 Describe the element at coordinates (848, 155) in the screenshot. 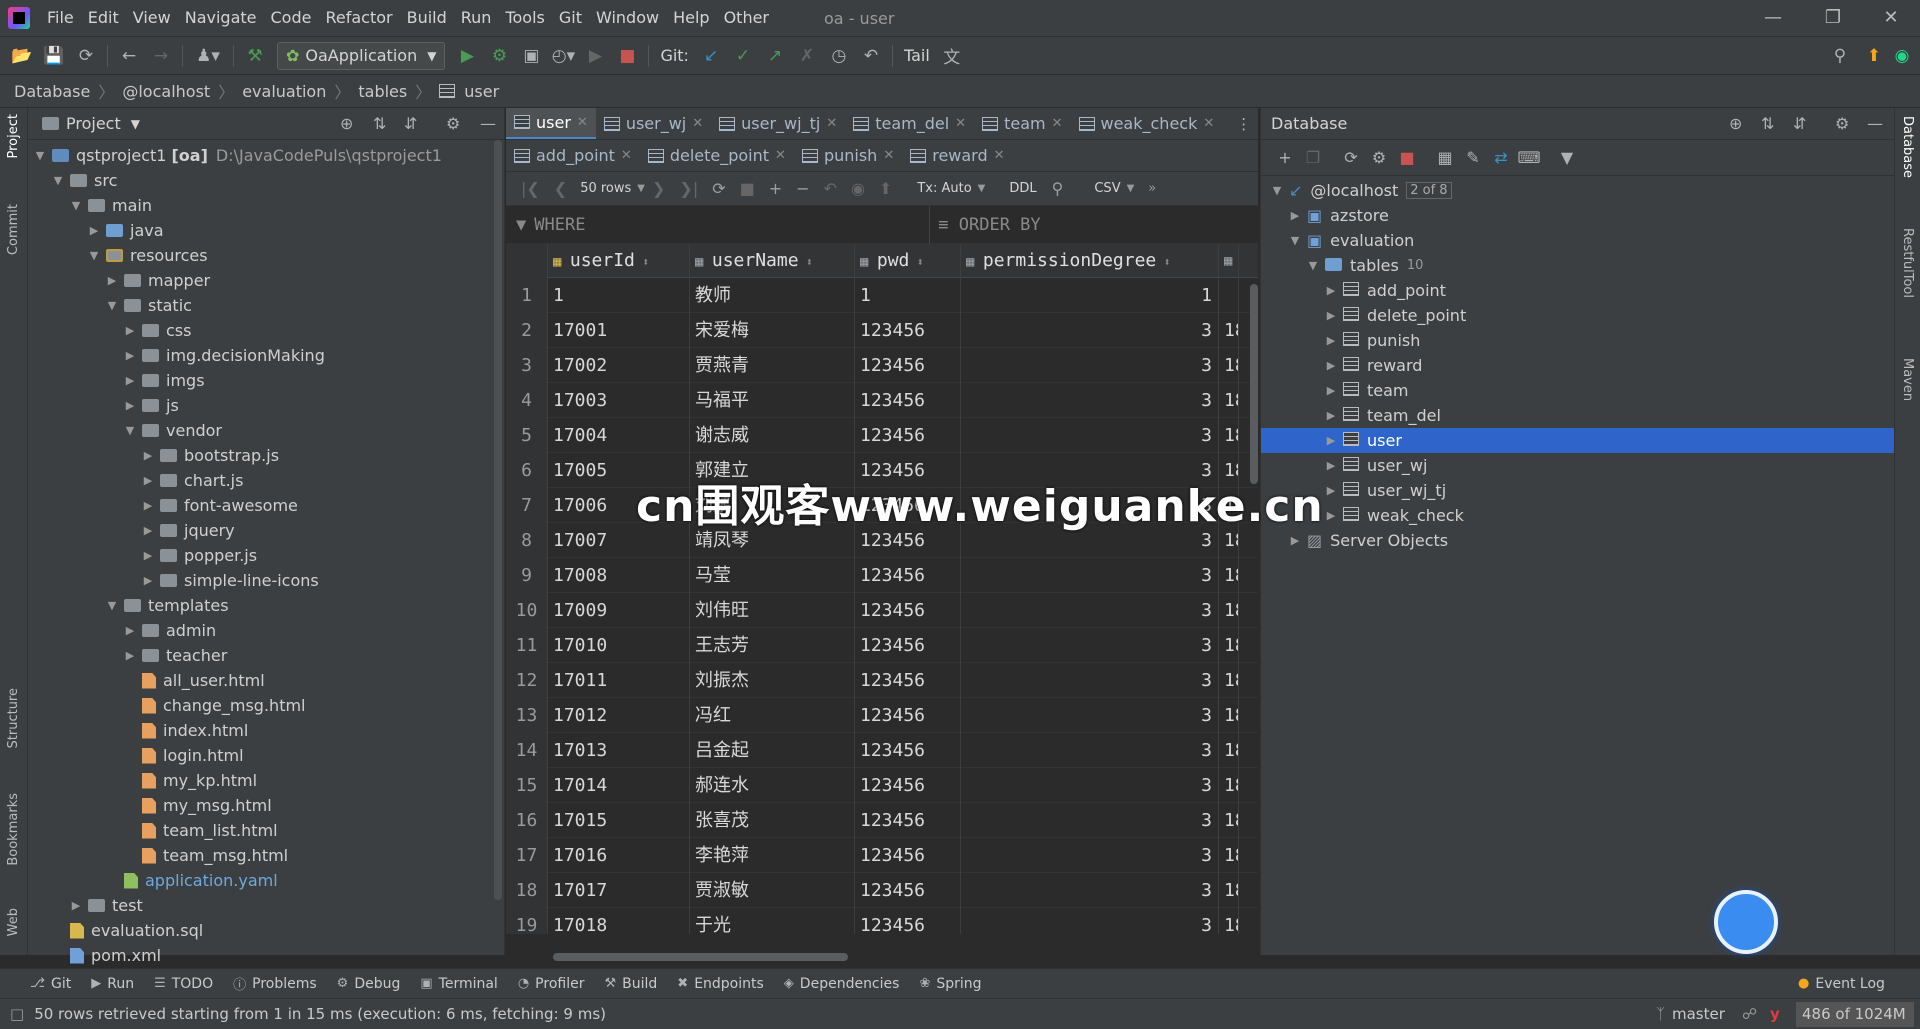

I see `tab-punish: punish ✕` at that location.